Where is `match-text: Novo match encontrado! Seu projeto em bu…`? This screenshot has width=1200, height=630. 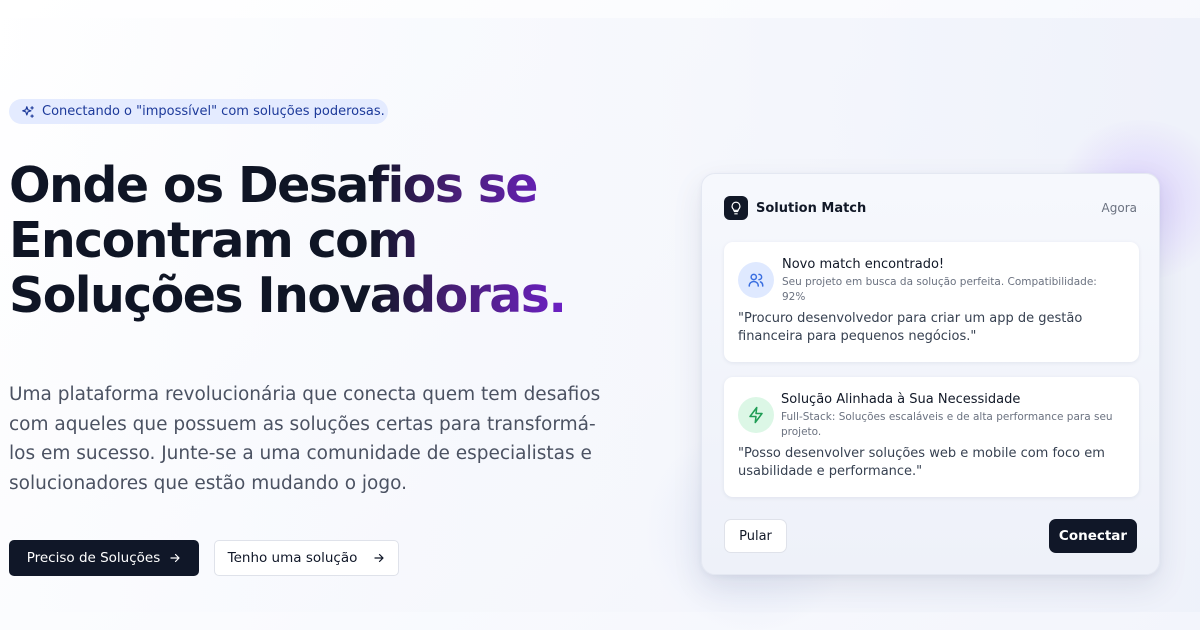 match-text: Novo match encontrado! Seu projeto em bu… is located at coordinates (949, 280).